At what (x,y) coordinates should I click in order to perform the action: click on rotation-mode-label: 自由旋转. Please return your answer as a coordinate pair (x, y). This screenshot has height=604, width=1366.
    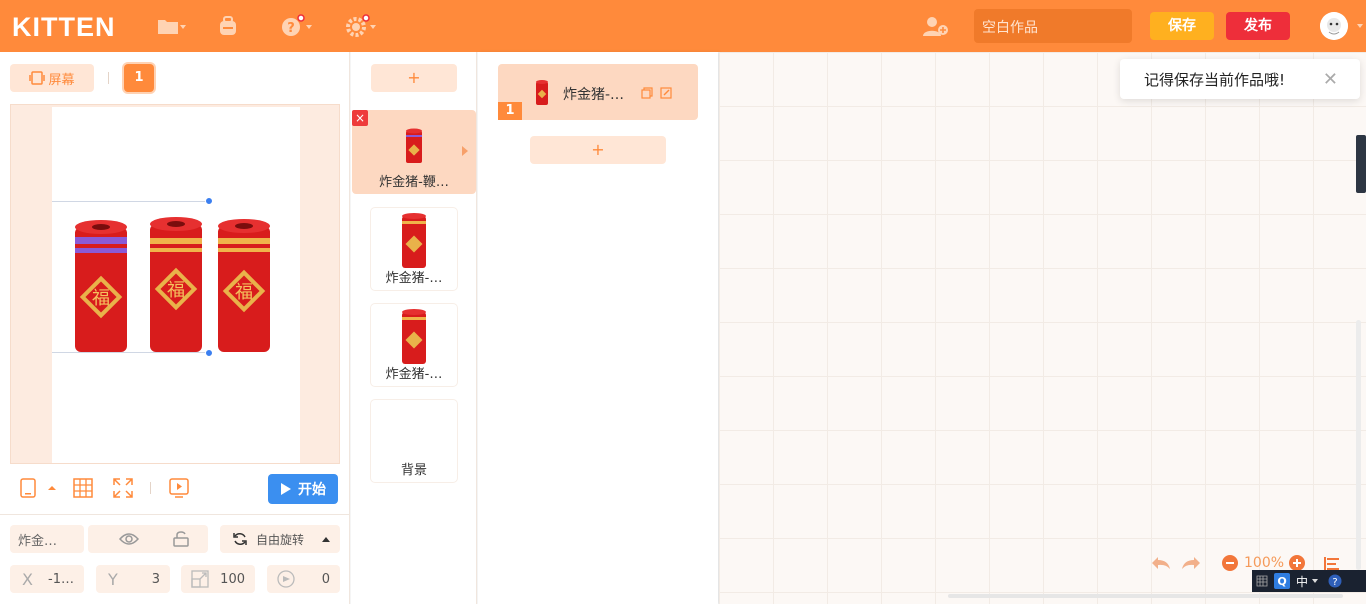
    Looking at the image, I should click on (280, 539).